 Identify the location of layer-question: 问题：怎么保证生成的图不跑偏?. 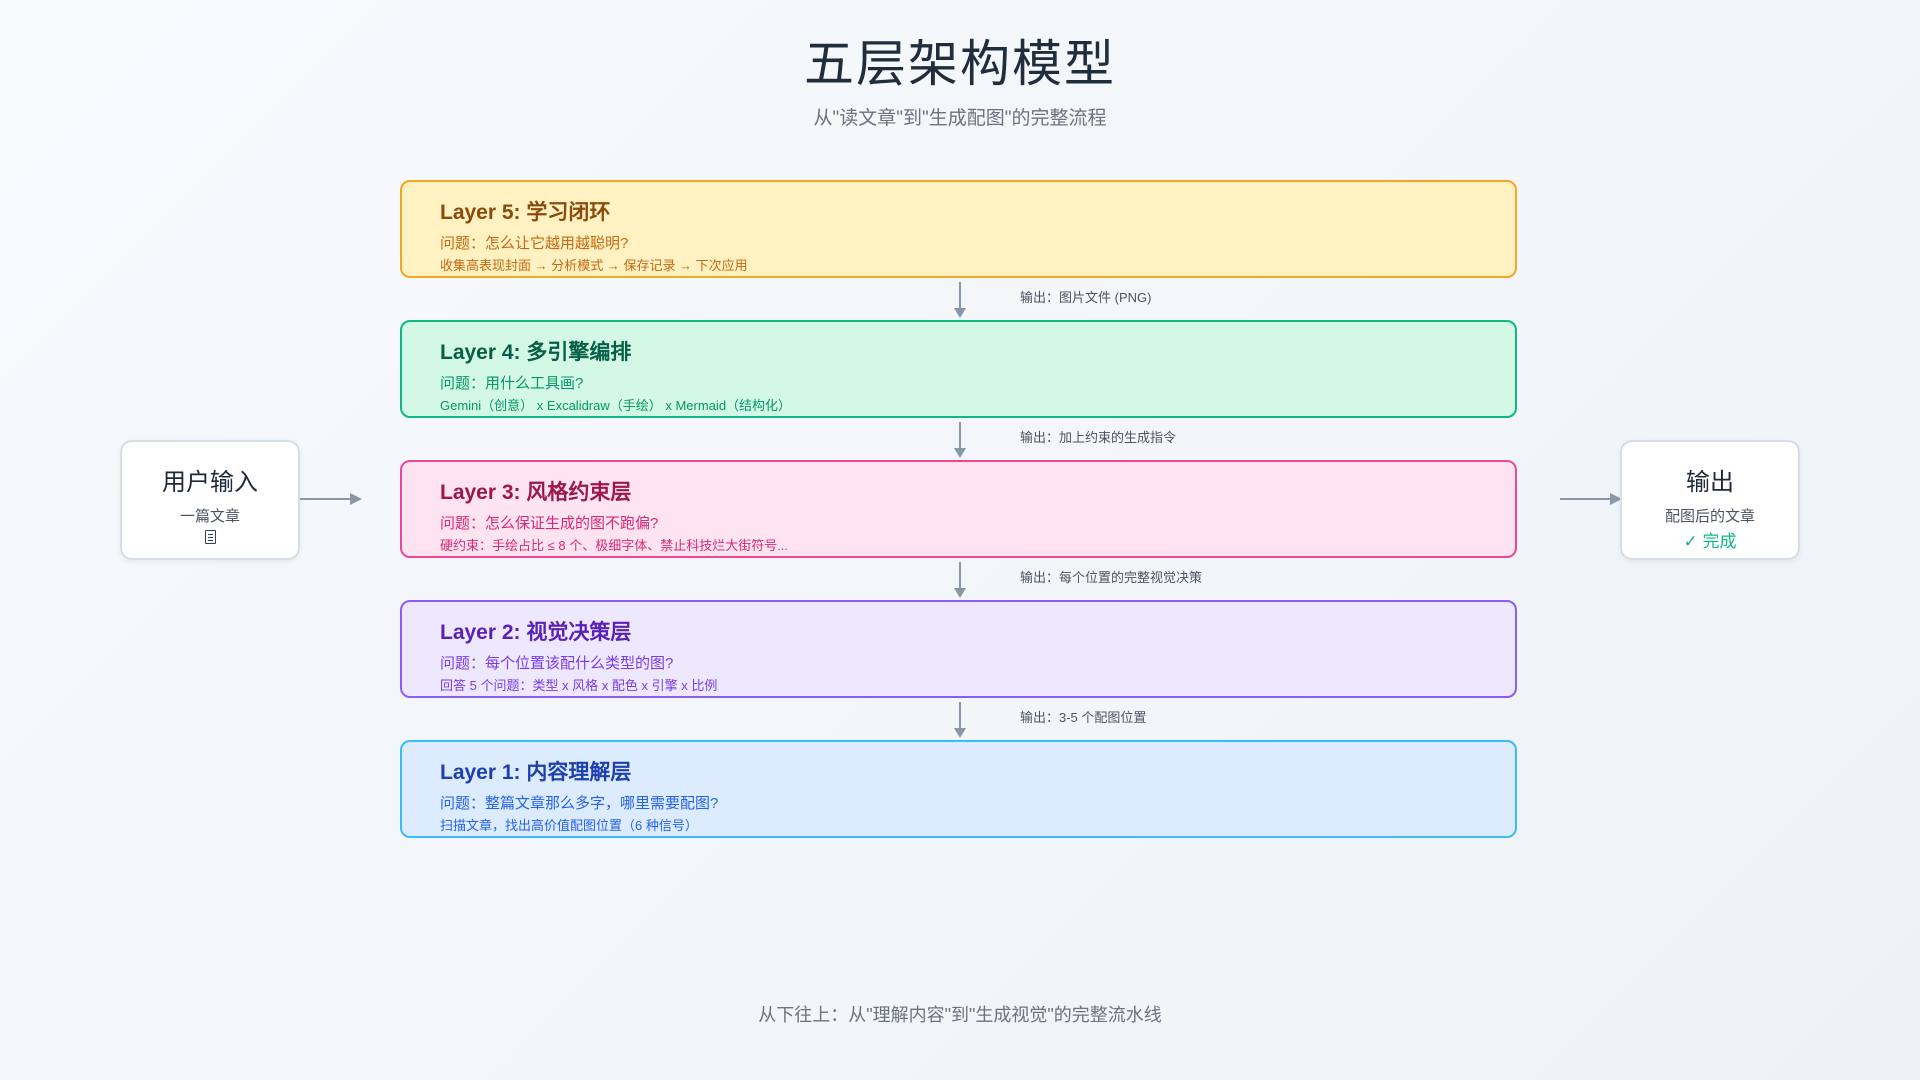
(549, 523).